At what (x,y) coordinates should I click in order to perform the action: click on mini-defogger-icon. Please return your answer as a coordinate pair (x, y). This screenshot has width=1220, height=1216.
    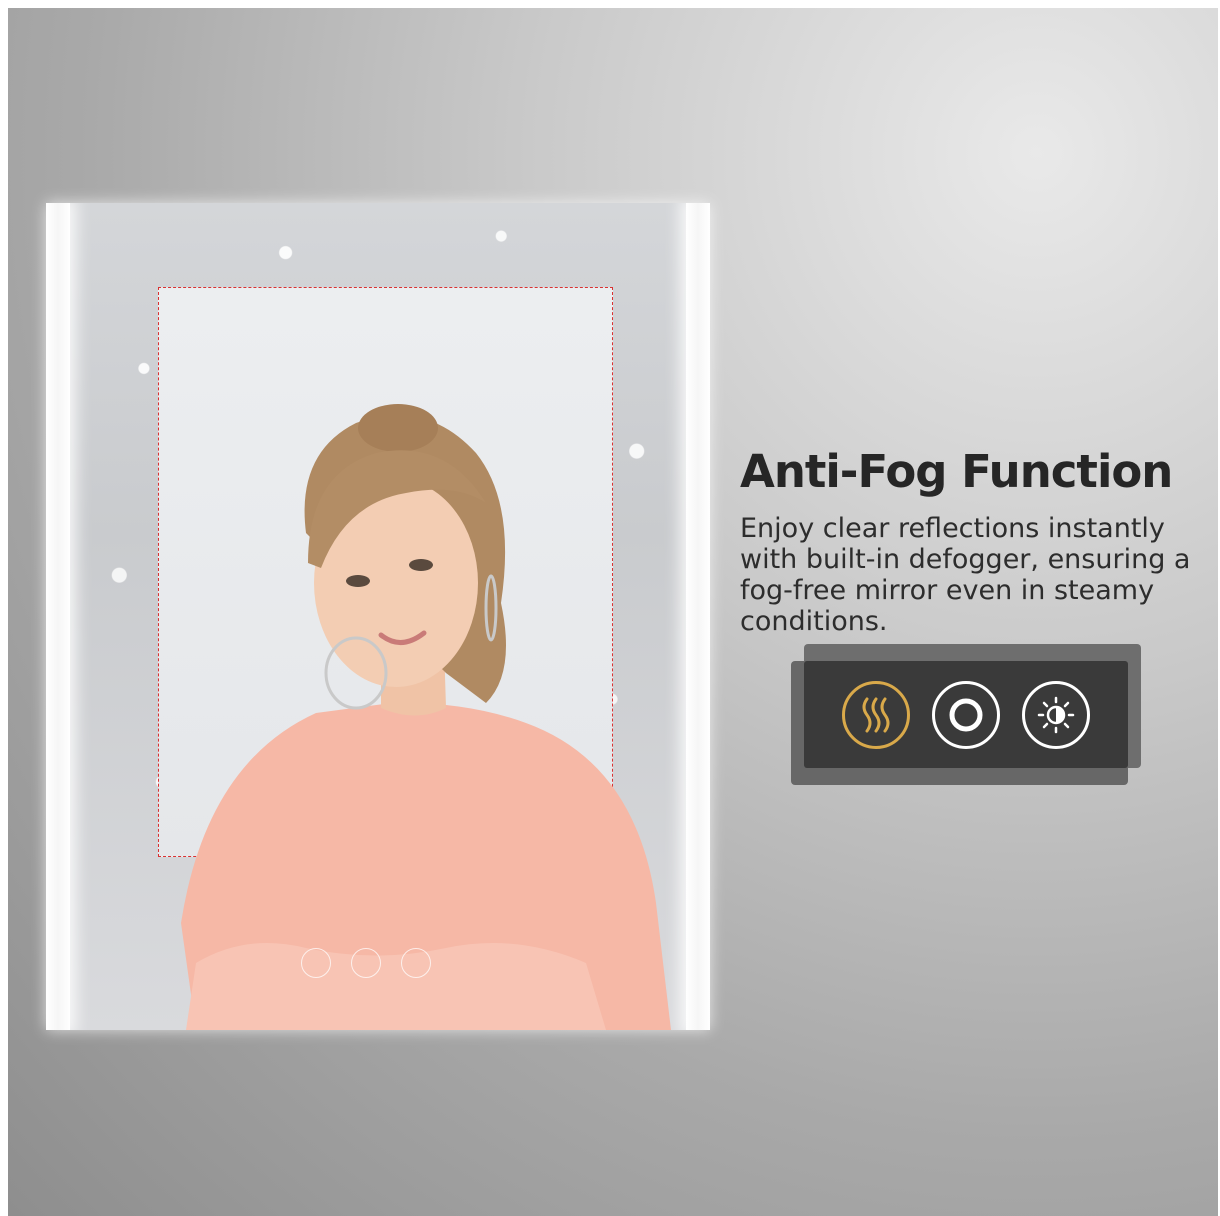
    Looking at the image, I should click on (316, 963).